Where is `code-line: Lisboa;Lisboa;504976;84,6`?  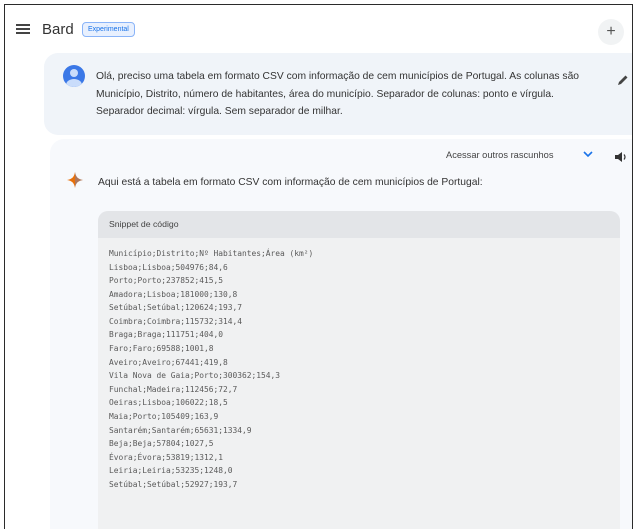
code-line: Lisboa;Lisboa;504976;84,6 is located at coordinates (168, 267).